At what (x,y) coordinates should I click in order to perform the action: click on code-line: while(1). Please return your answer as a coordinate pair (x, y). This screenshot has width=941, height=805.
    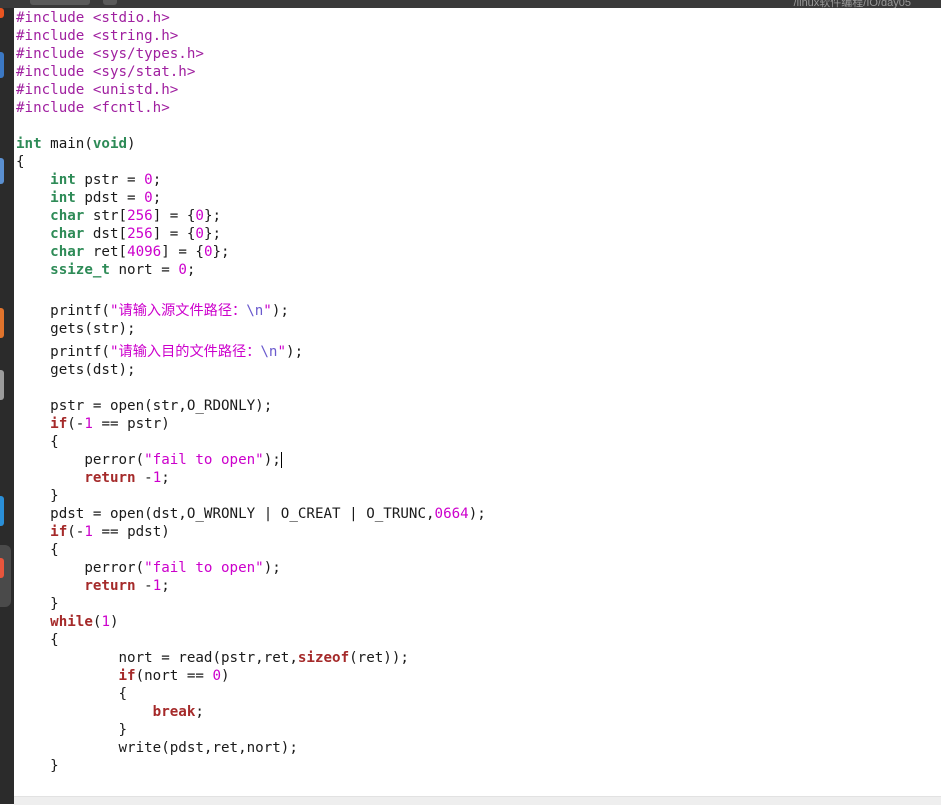
    Looking at the image, I should click on (67, 622).